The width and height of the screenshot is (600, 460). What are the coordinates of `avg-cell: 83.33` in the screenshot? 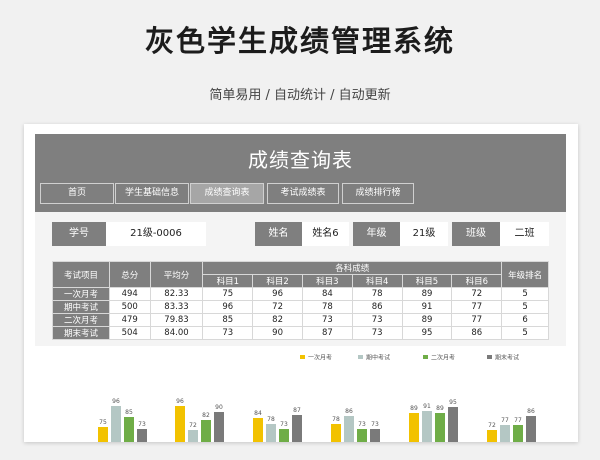 It's located at (176, 307).